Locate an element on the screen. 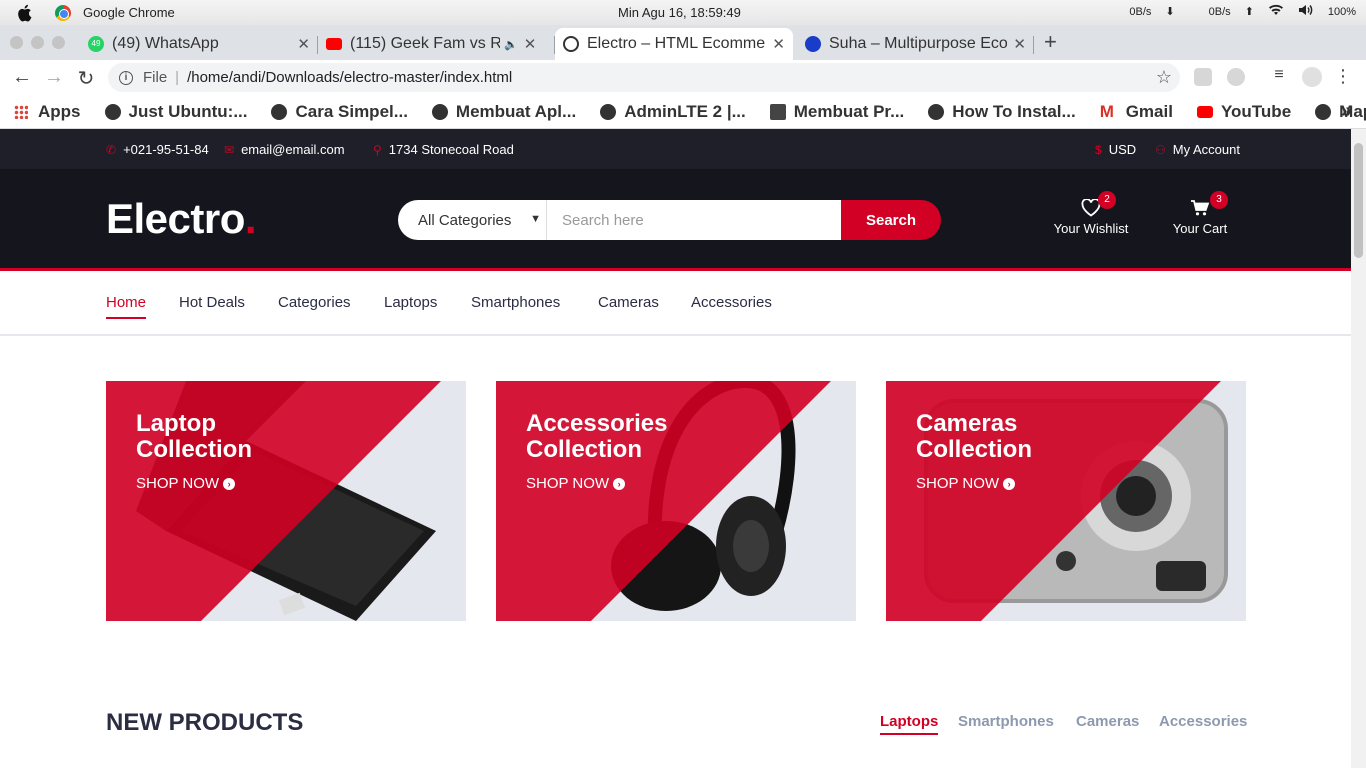 This screenshot has height=768, width=1366. tab-whatsapp: 49 (49) WhatsApp ✕ is located at coordinates (199, 44).